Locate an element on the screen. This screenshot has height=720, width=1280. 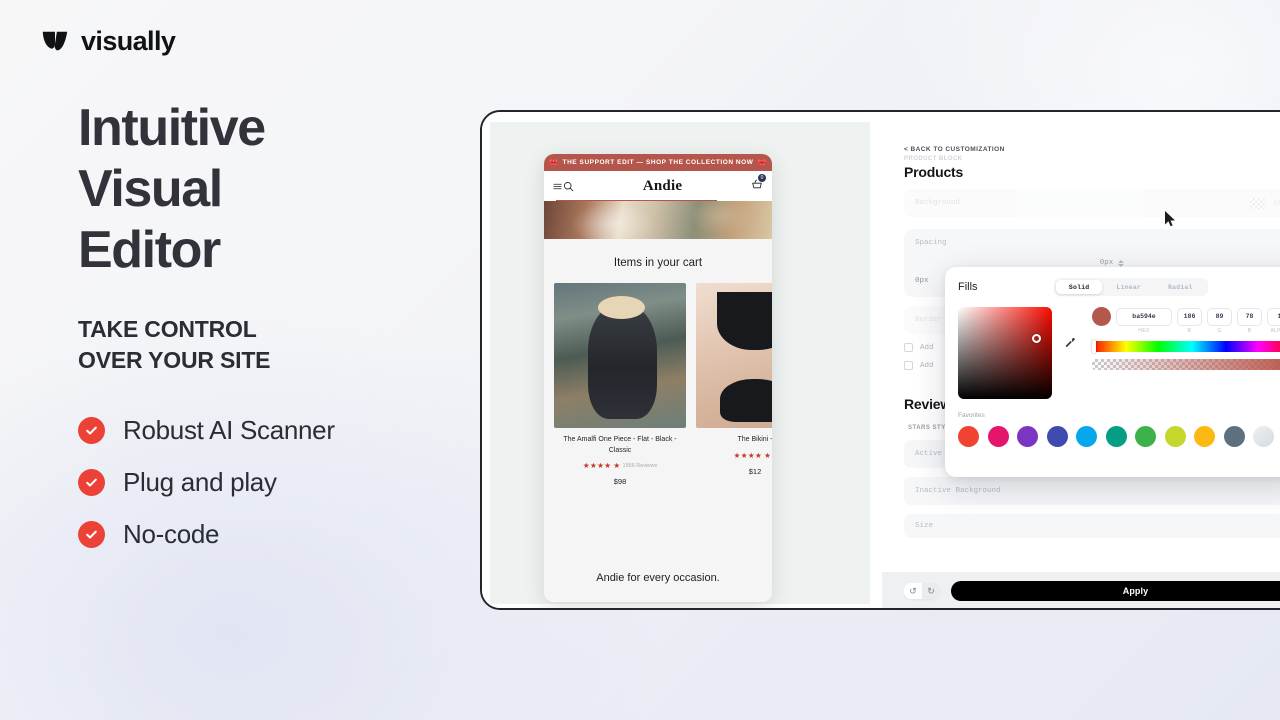
spacing-stepper: 0px is located at coordinates (1097, 263).